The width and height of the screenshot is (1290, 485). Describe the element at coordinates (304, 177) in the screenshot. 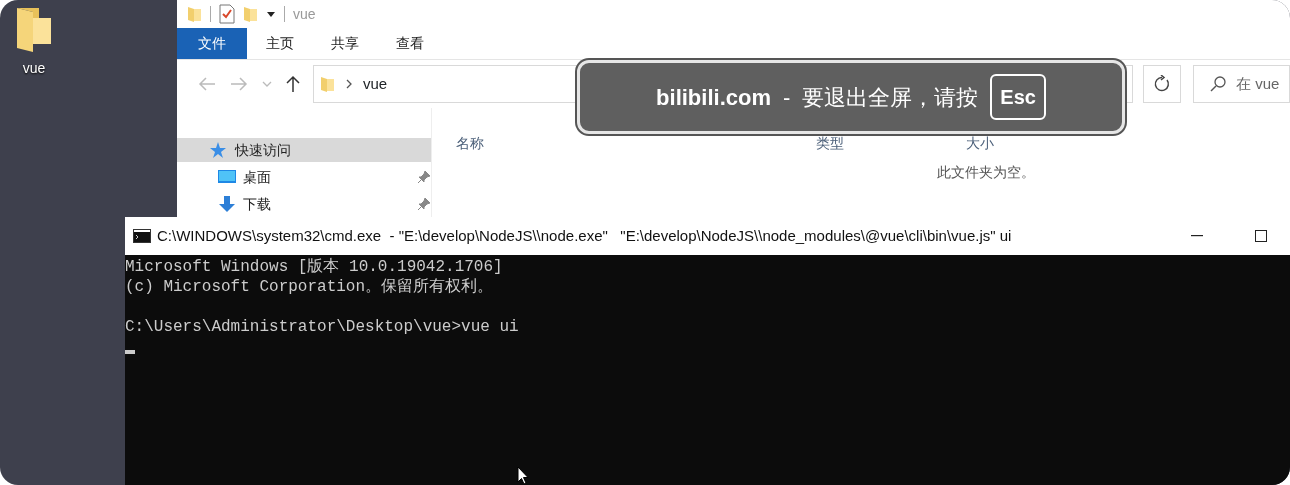

I see `nav-item: 桌面` at that location.